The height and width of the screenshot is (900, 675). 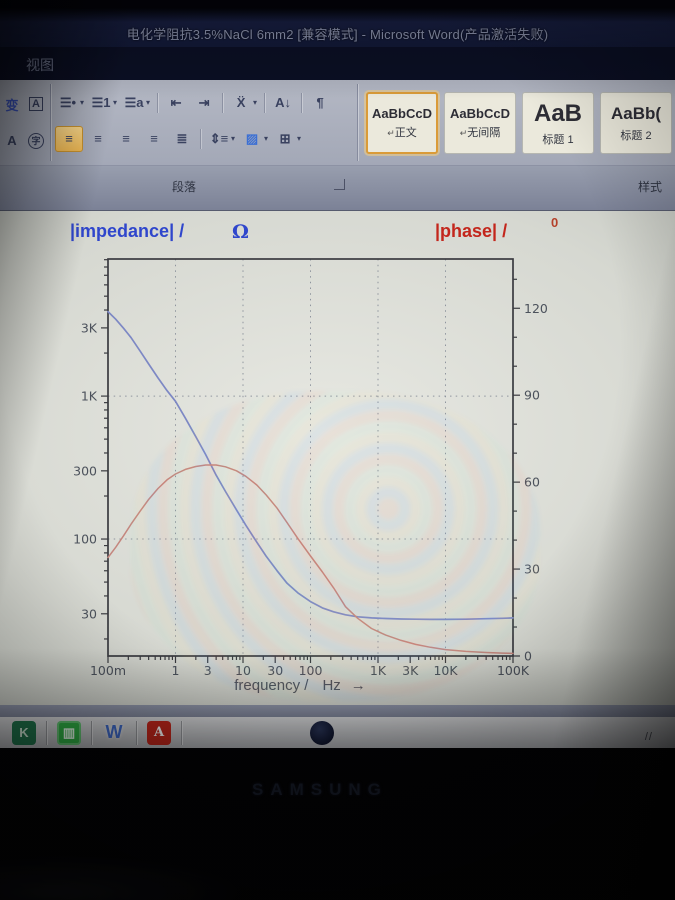 I want to click on qq-app-icon, so click(x=322, y=732).